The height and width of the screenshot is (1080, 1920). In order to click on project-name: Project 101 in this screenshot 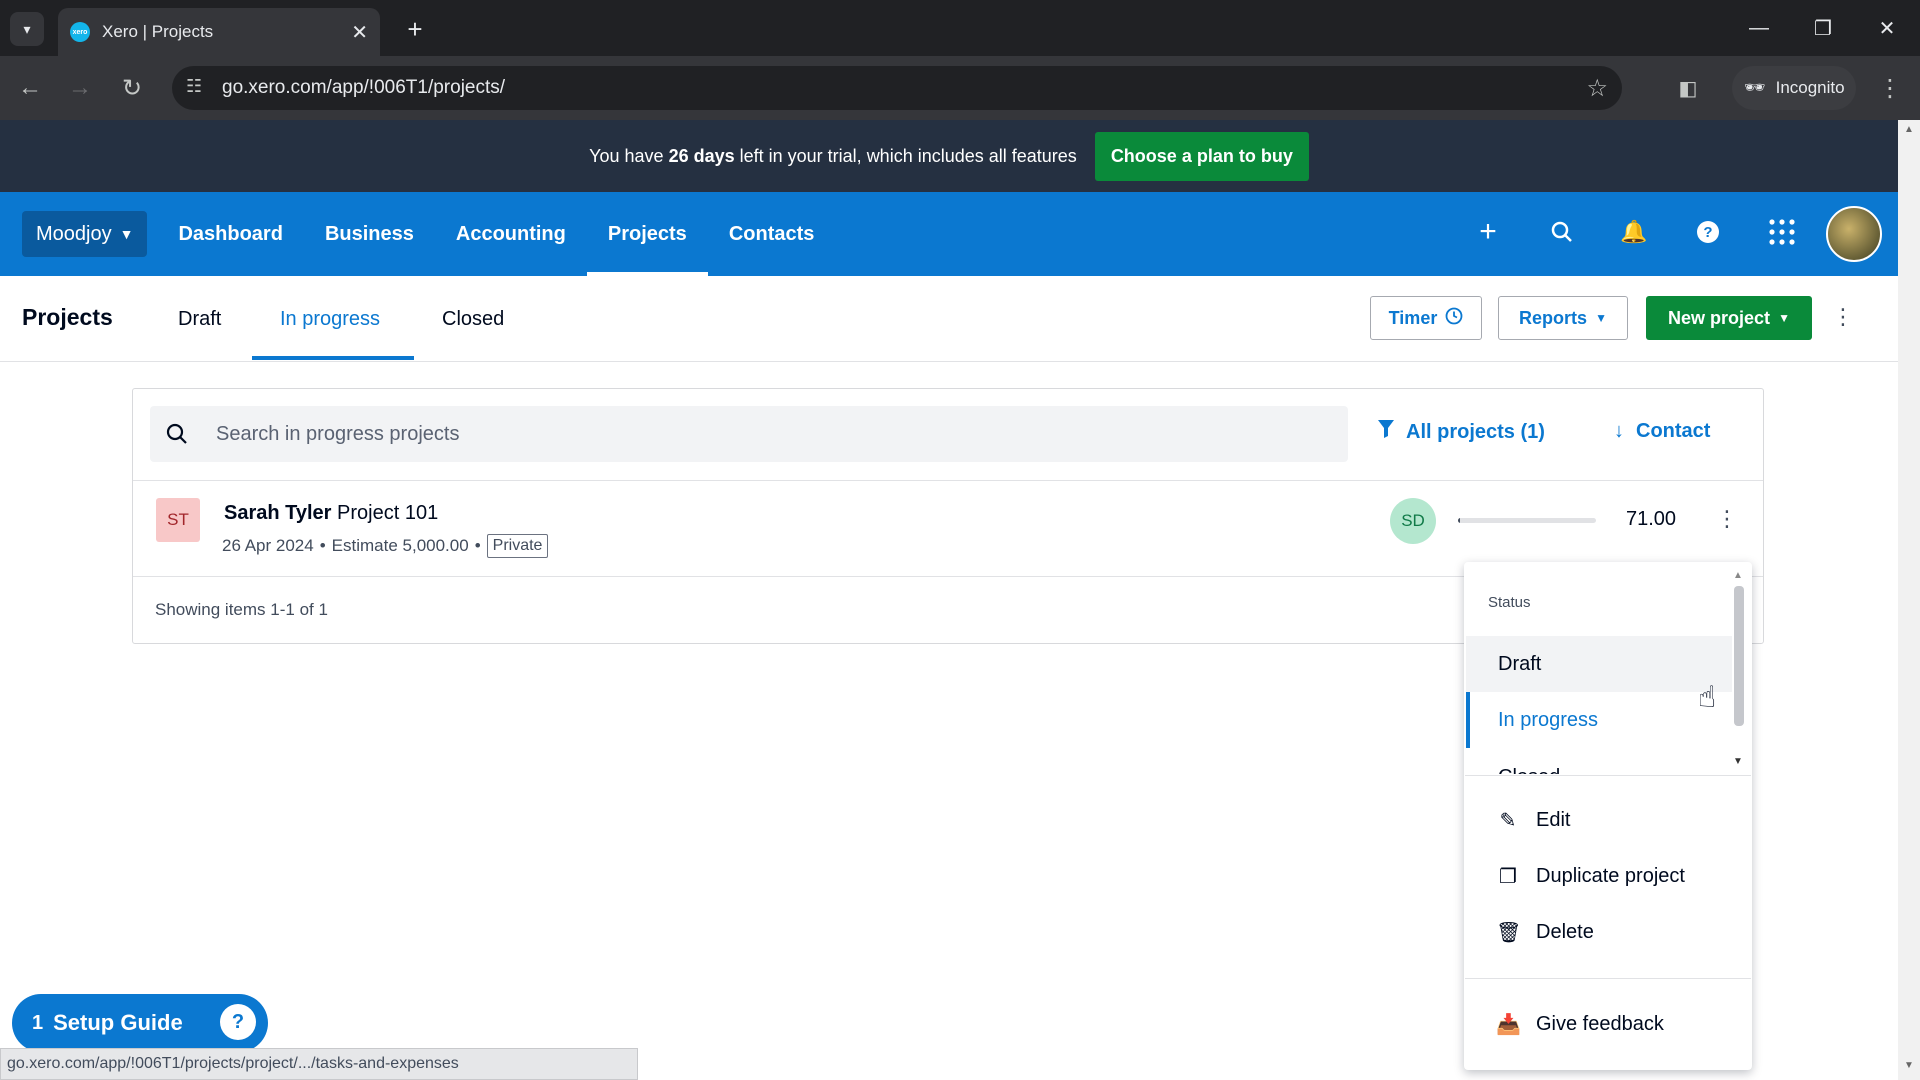, I will do `click(388, 513)`.